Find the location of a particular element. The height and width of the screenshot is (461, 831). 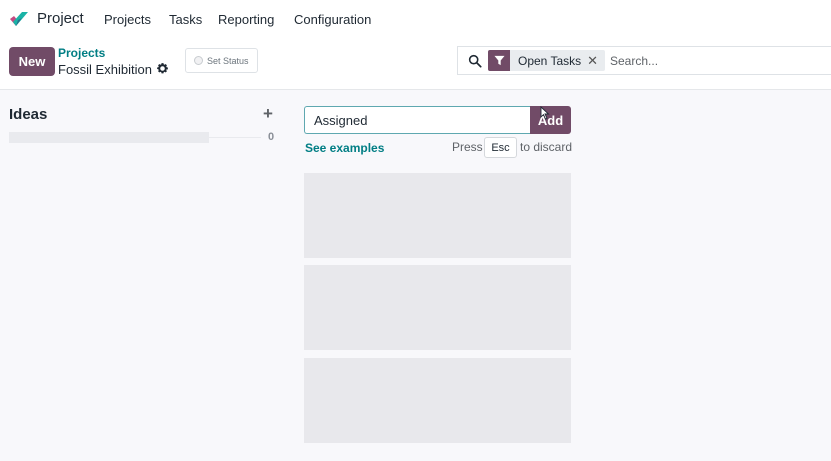

column-count: 0 is located at coordinates (271, 137).